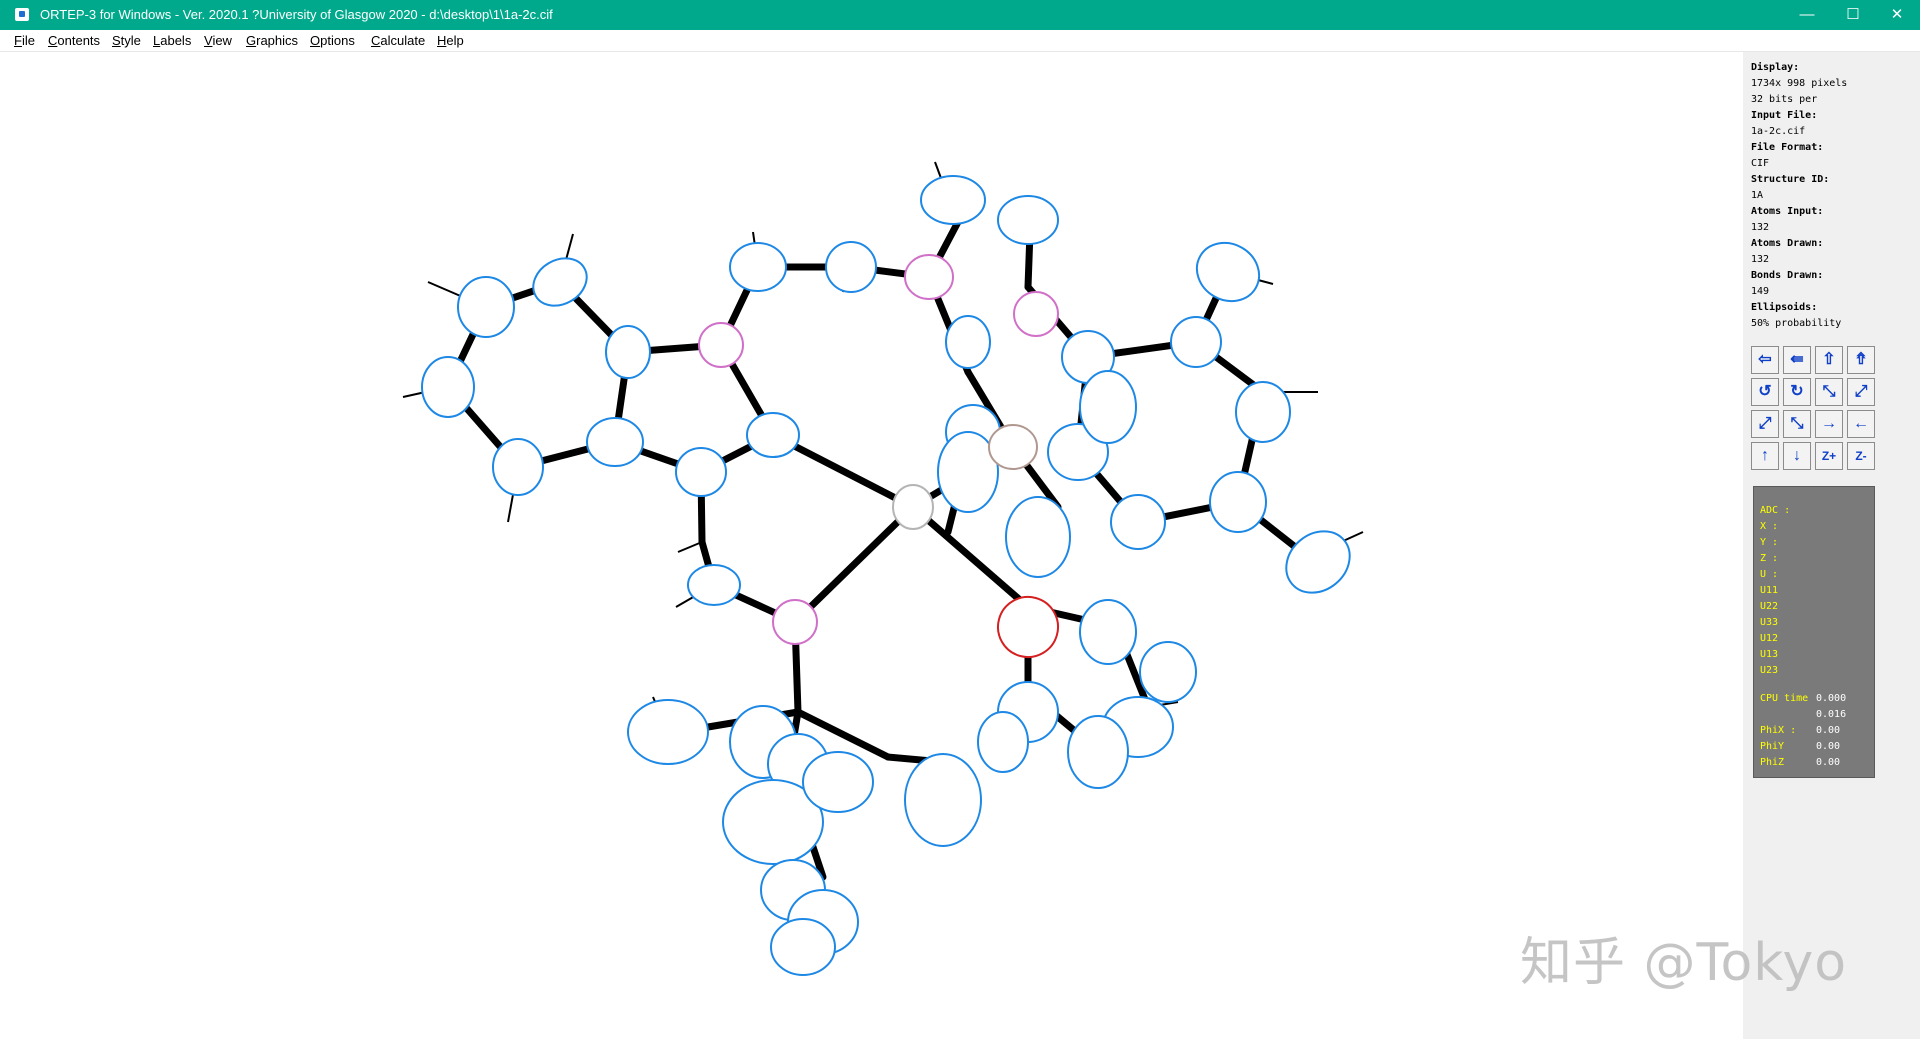 This screenshot has height=1044, width=1920. I want to click on phiy-value: 0.00, so click(1828, 746).